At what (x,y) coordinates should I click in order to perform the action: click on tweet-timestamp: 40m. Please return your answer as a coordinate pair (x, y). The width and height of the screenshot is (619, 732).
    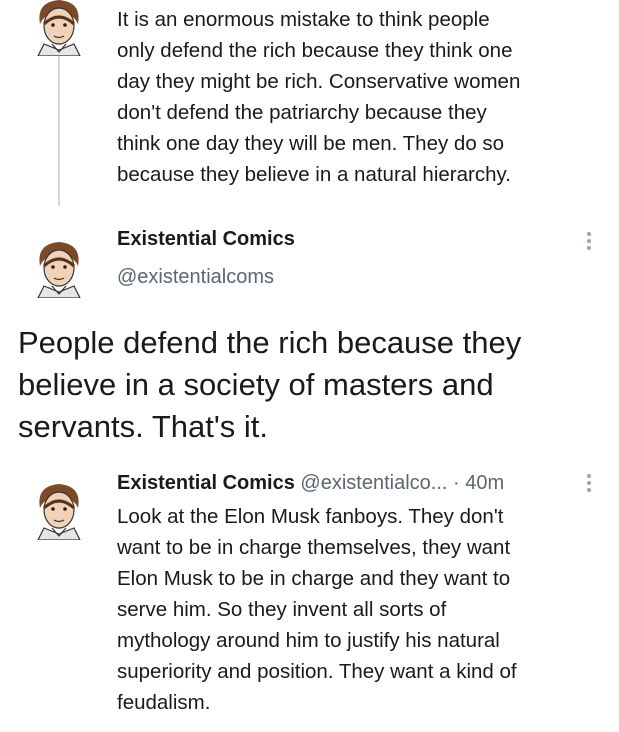
    Looking at the image, I should click on (484, 483).